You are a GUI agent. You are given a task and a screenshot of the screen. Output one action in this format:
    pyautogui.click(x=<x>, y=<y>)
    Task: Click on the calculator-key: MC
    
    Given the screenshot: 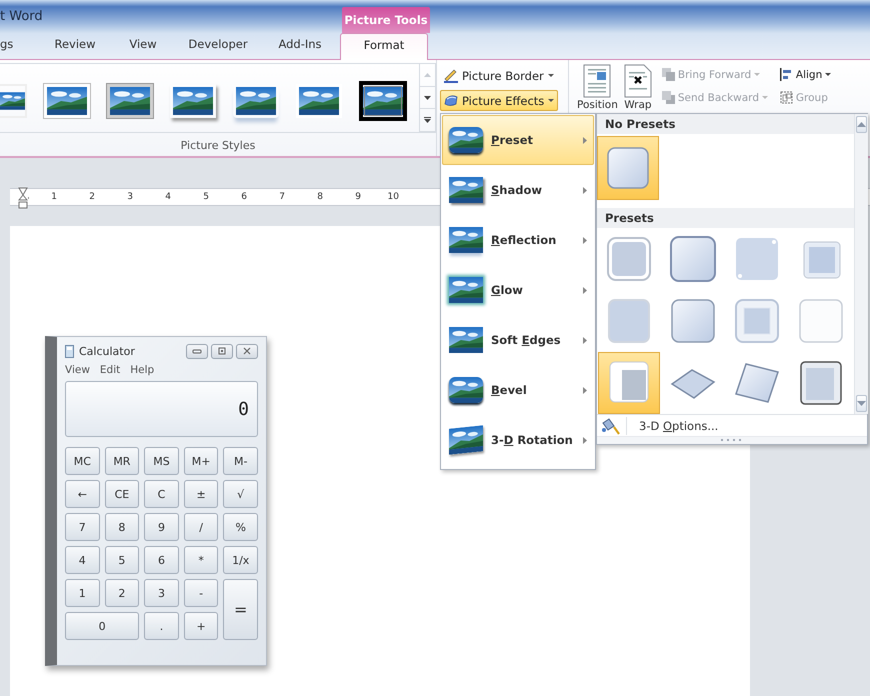 What is the action you would take?
    pyautogui.click(x=82, y=461)
    